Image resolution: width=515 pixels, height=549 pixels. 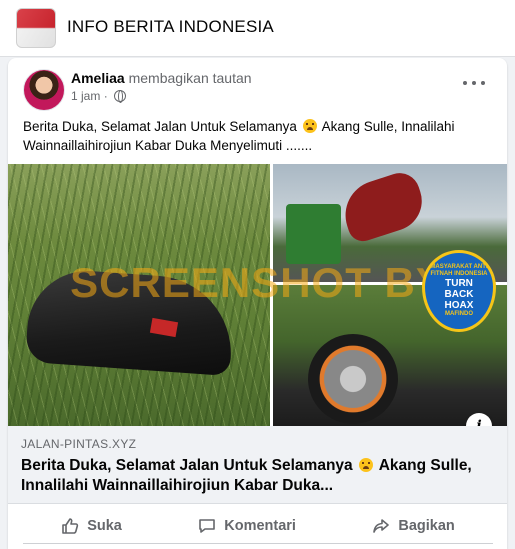 What do you see at coordinates (207, 525) in the screenshot?
I see `comment-icon` at bounding box center [207, 525].